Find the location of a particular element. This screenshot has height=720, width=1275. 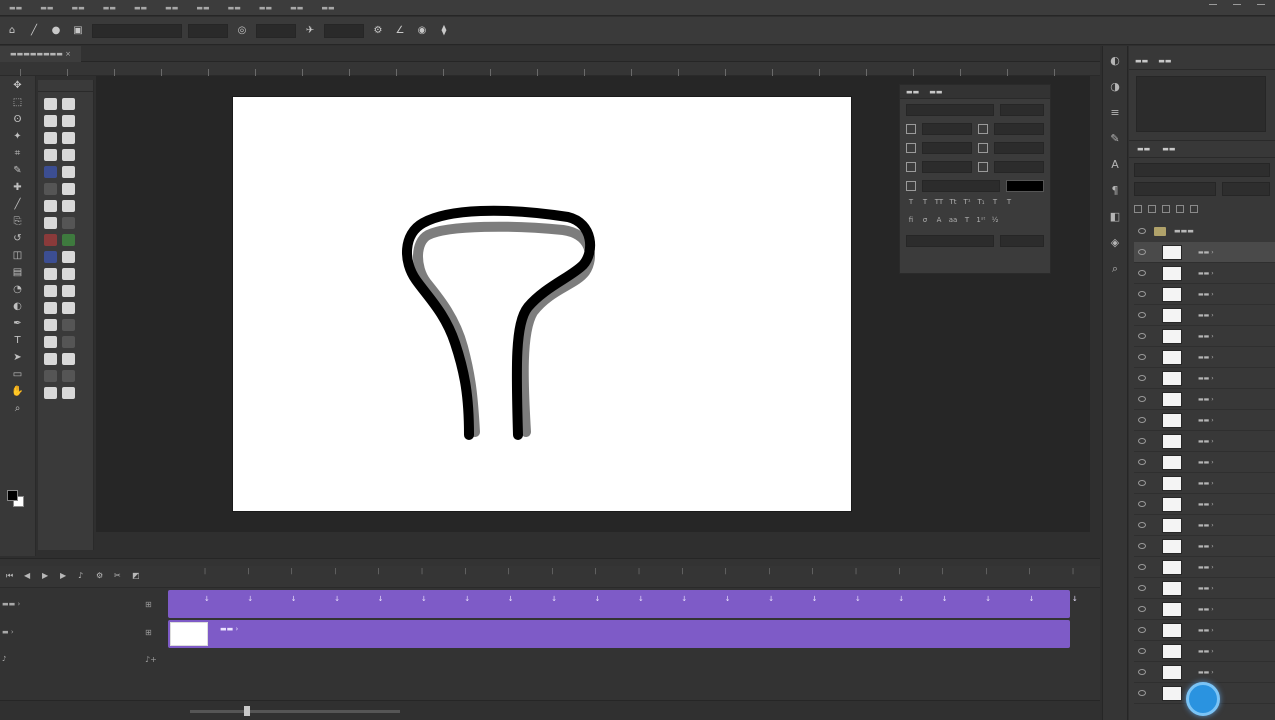

transition-icon: ◩ is located at coordinates (137, 576).